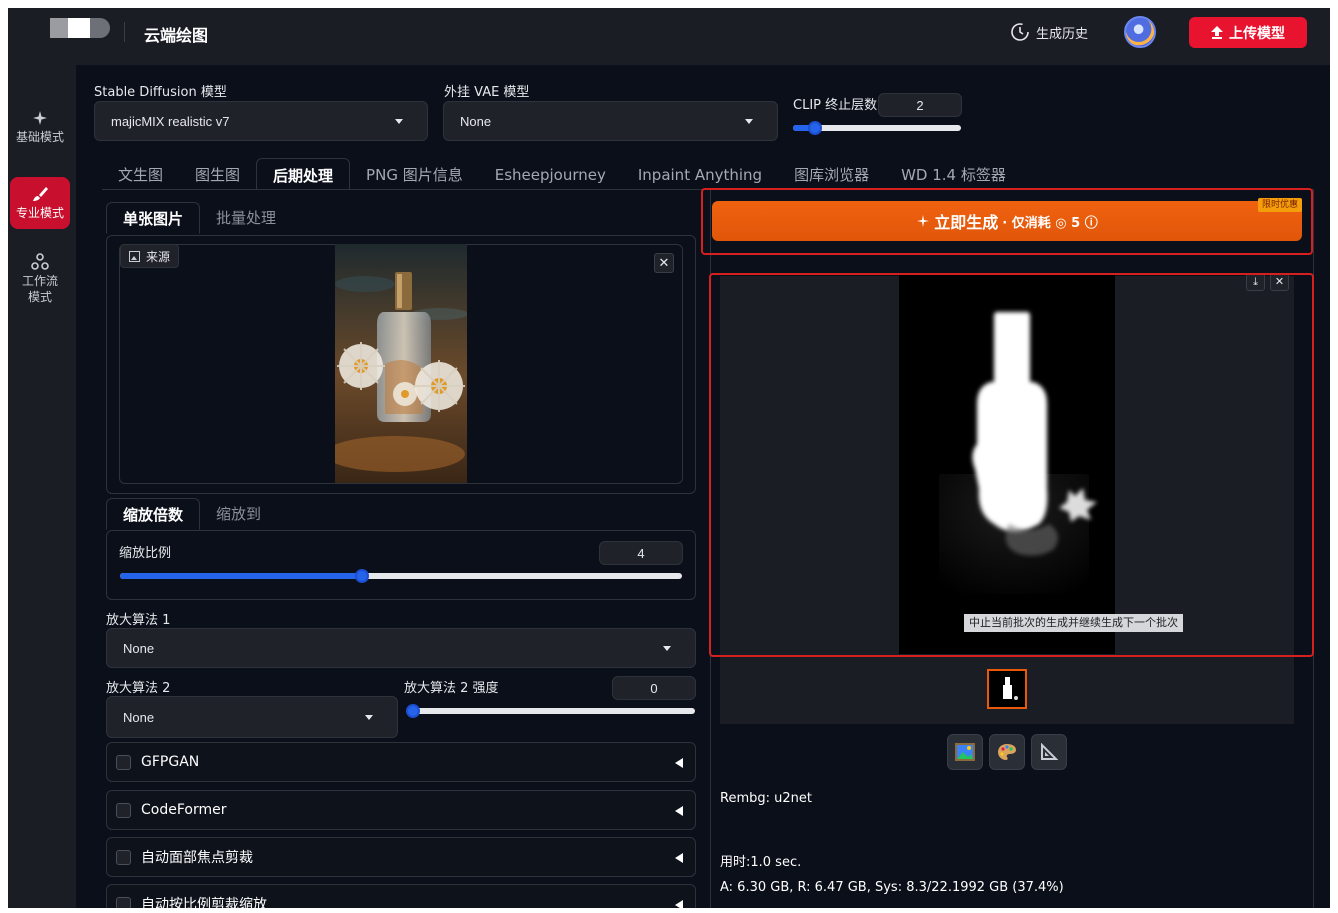  I want to click on upscaler1-select: None, so click(401, 648).